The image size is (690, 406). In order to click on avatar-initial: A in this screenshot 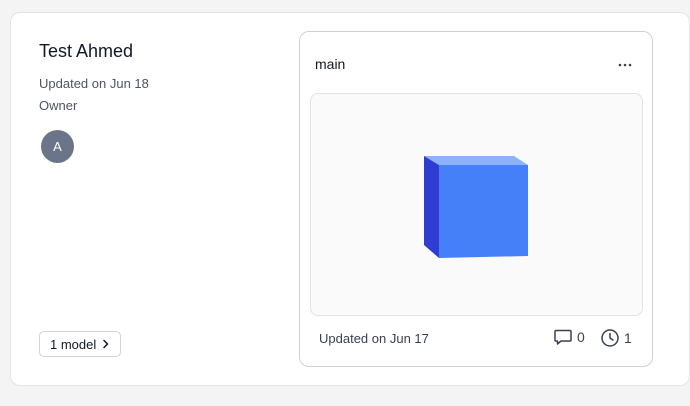, I will do `click(57, 146)`.